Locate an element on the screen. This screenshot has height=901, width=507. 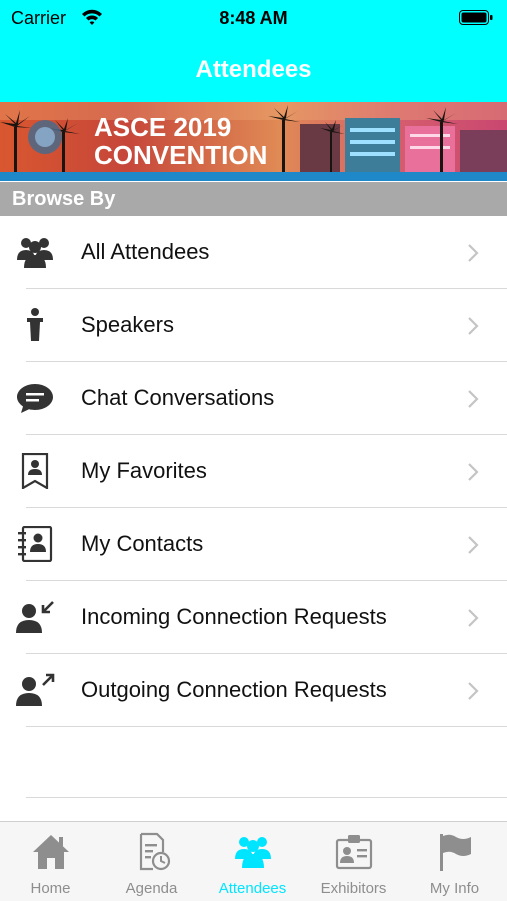
list-item-label: Incoming Connection Requests is located at coordinates (234, 616).